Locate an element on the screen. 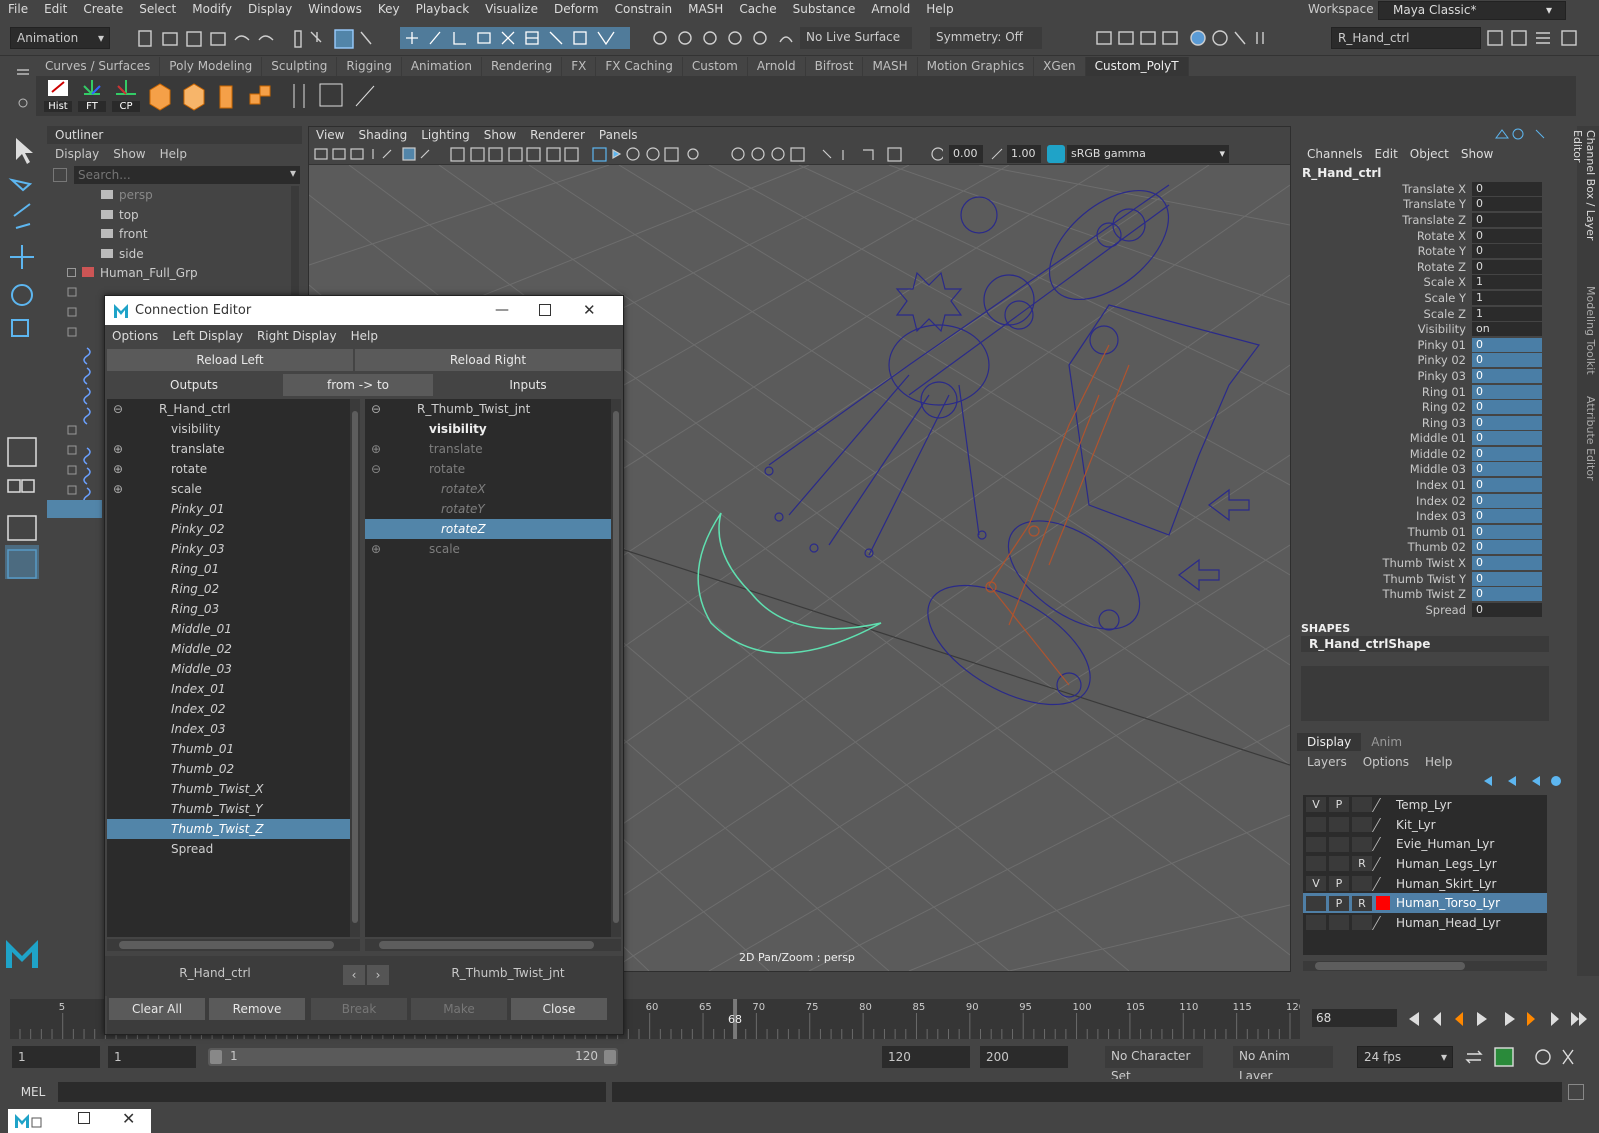  outliner-menu-display: Display is located at coordinates (77, 154).